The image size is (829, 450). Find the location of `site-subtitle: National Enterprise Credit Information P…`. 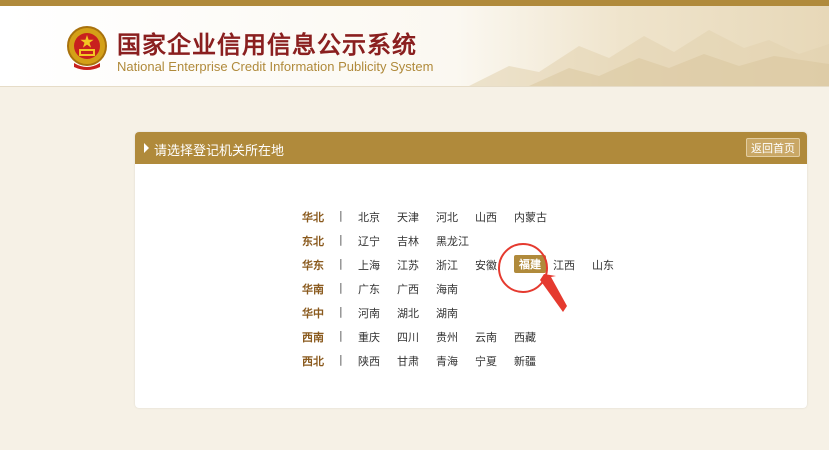

site-subtitle: National Enterprise Credit Information P… is located at coordinates (275, 66).